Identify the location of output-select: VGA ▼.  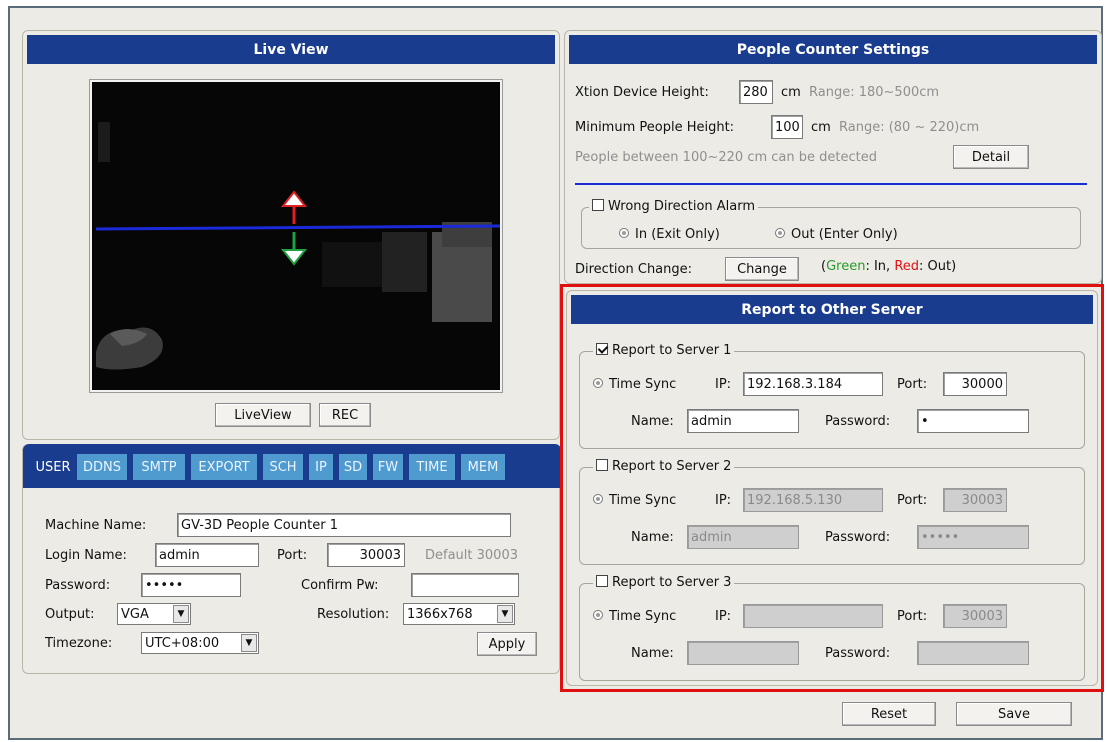
(154, 614).